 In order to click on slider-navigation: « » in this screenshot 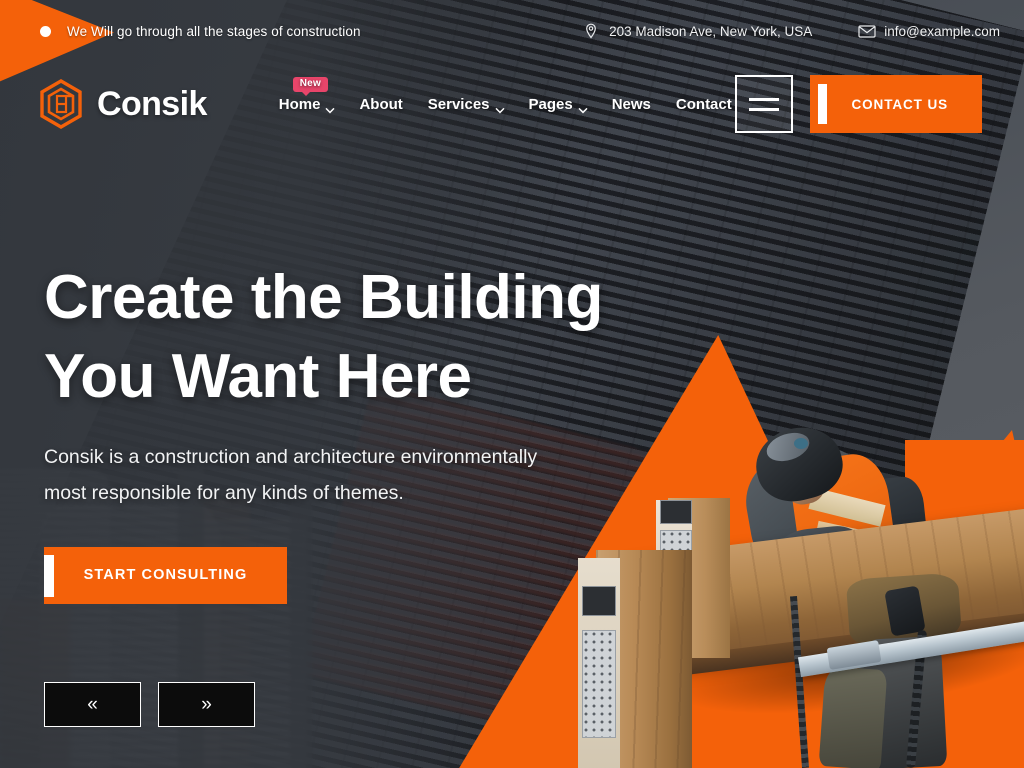, I will do `click(149, 704)`.